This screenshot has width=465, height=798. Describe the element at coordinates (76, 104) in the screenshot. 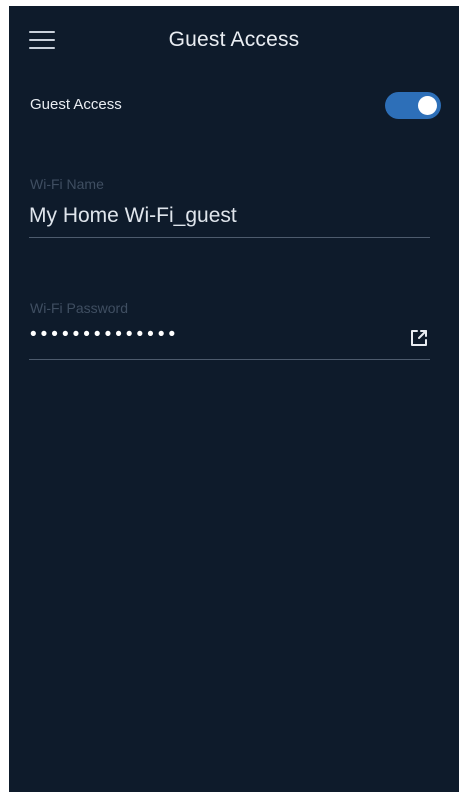

I see `guest-access-label: Guest Access` at that location.